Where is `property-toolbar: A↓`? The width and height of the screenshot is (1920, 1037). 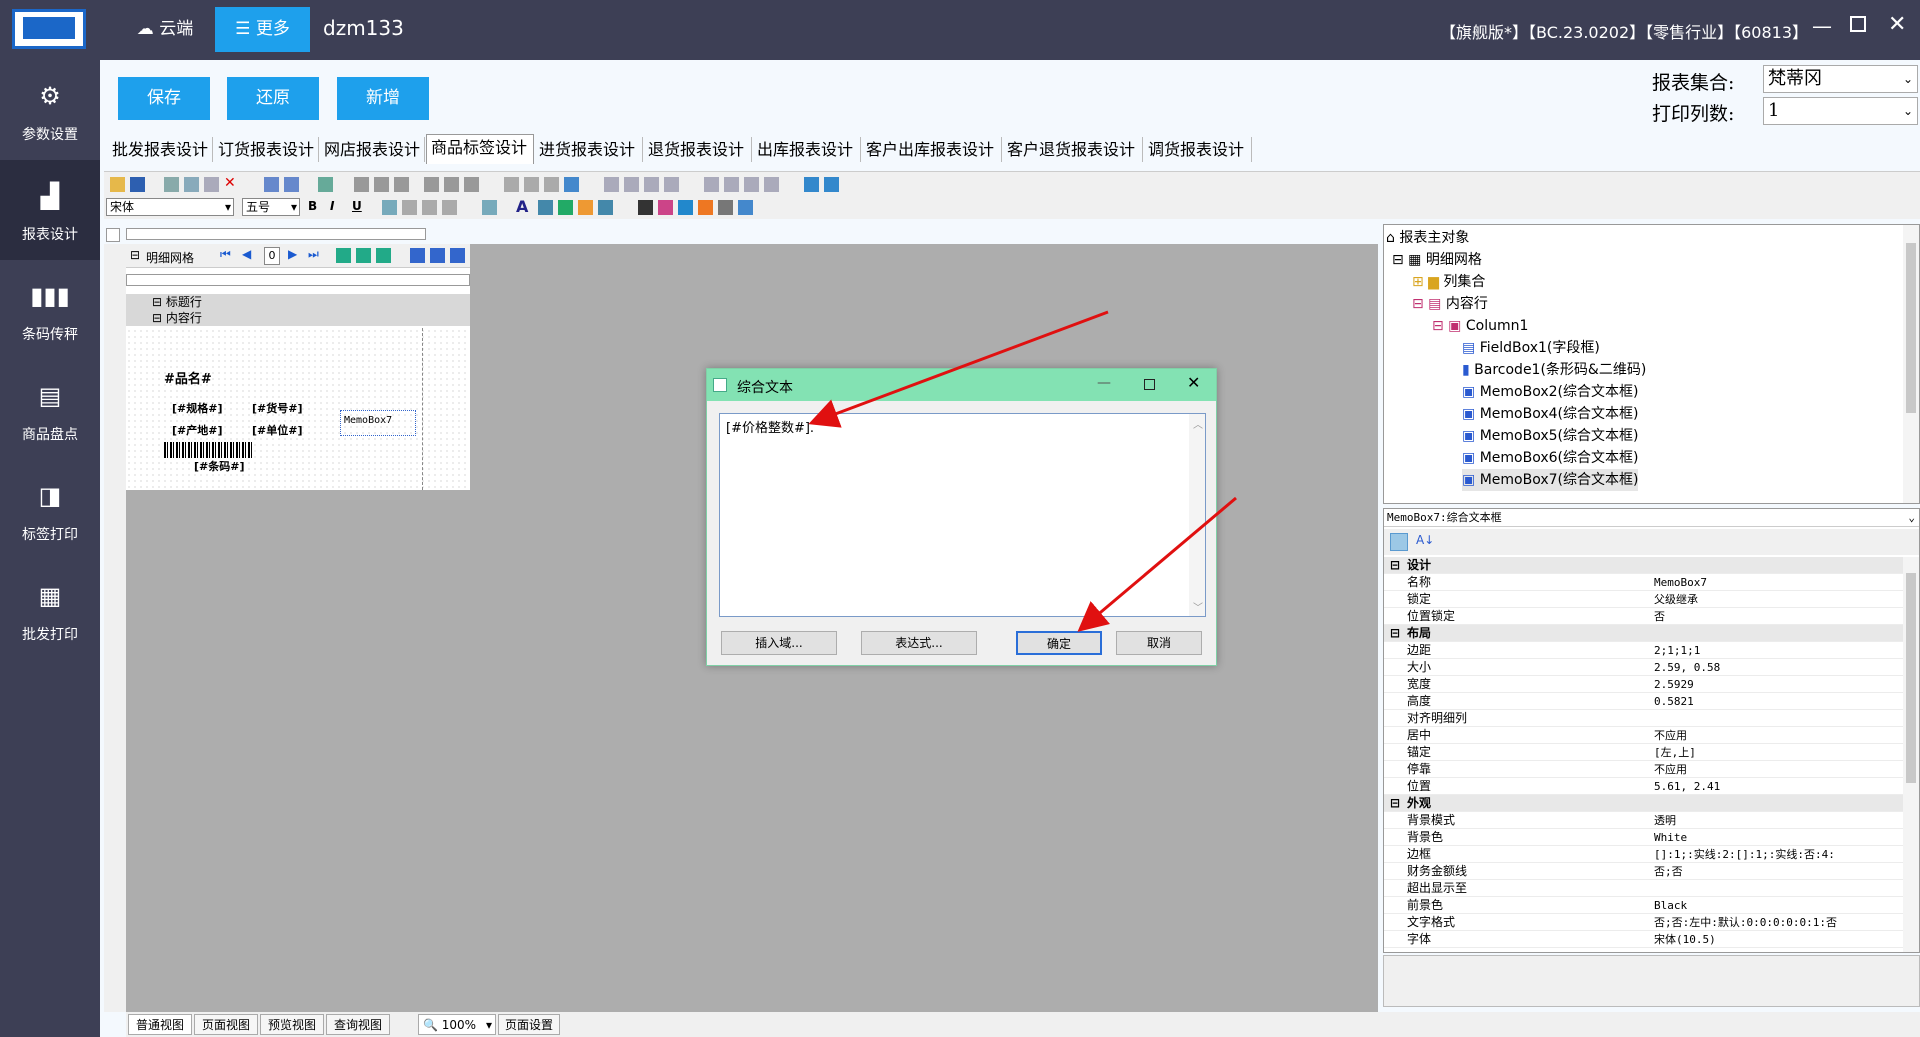
property-toolbar: A↓ is located at coordinates (1651, 542).